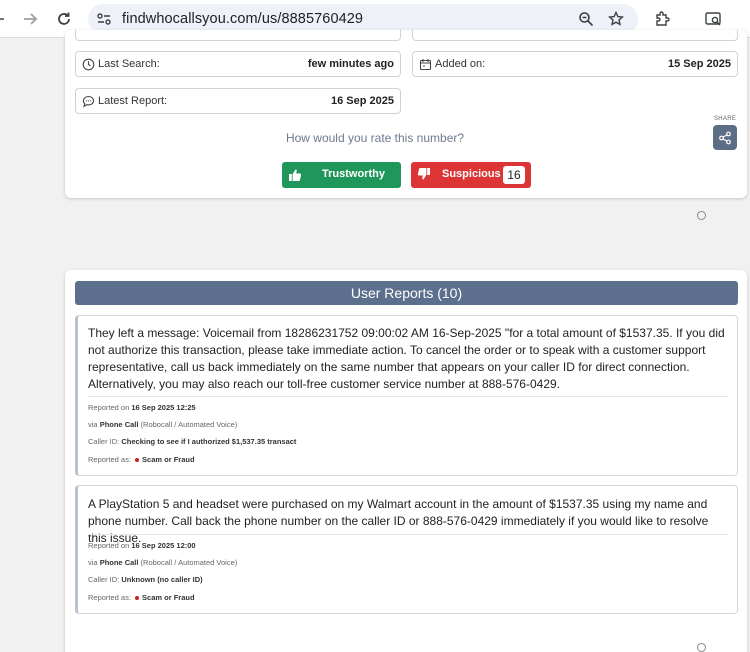 Image resolution: width=750 pixels, height=652 pixels. Describe the element at coordinates (238, 35) in the screenshot. I see `info-box-partial-left` at that location.